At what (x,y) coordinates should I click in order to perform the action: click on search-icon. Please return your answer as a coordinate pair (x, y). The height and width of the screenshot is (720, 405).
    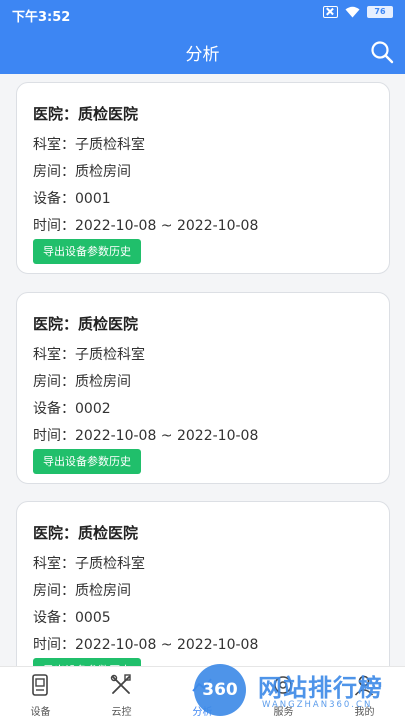
    Looking at the image, I should click on (382, 52).